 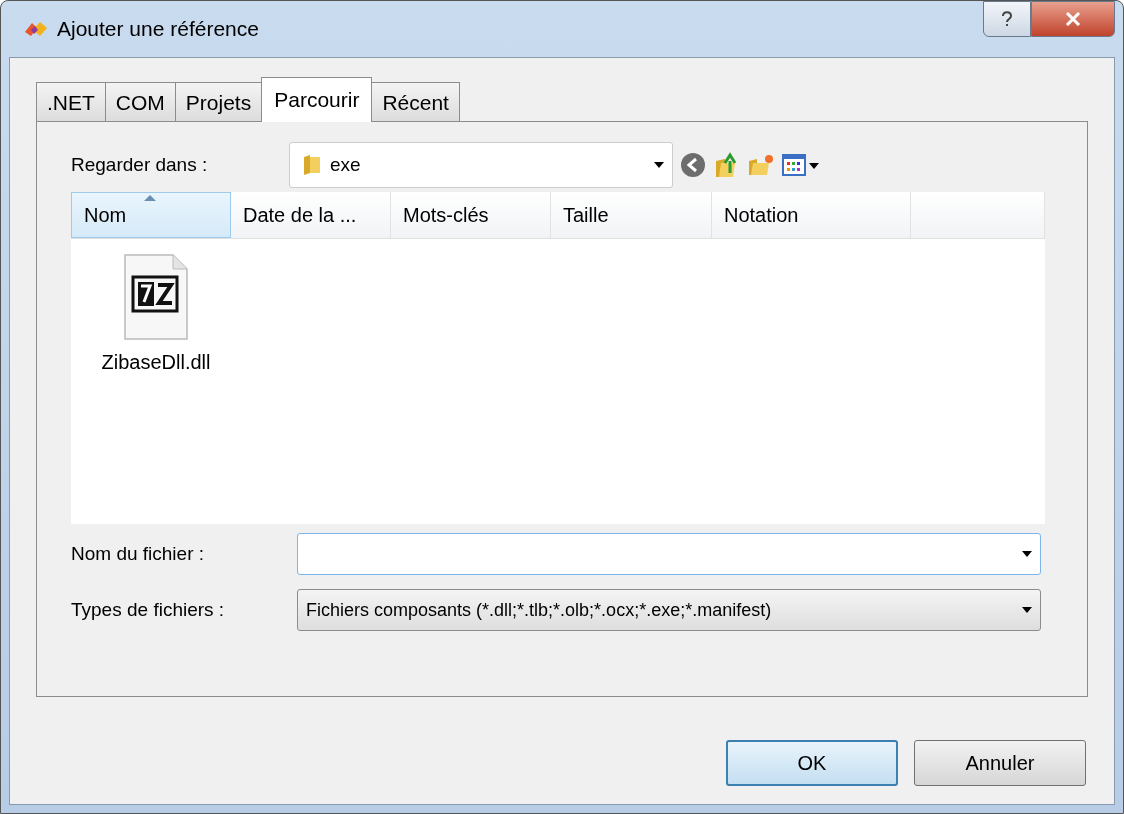 I want to click on tab: Projets, so click(x=218, y=102).